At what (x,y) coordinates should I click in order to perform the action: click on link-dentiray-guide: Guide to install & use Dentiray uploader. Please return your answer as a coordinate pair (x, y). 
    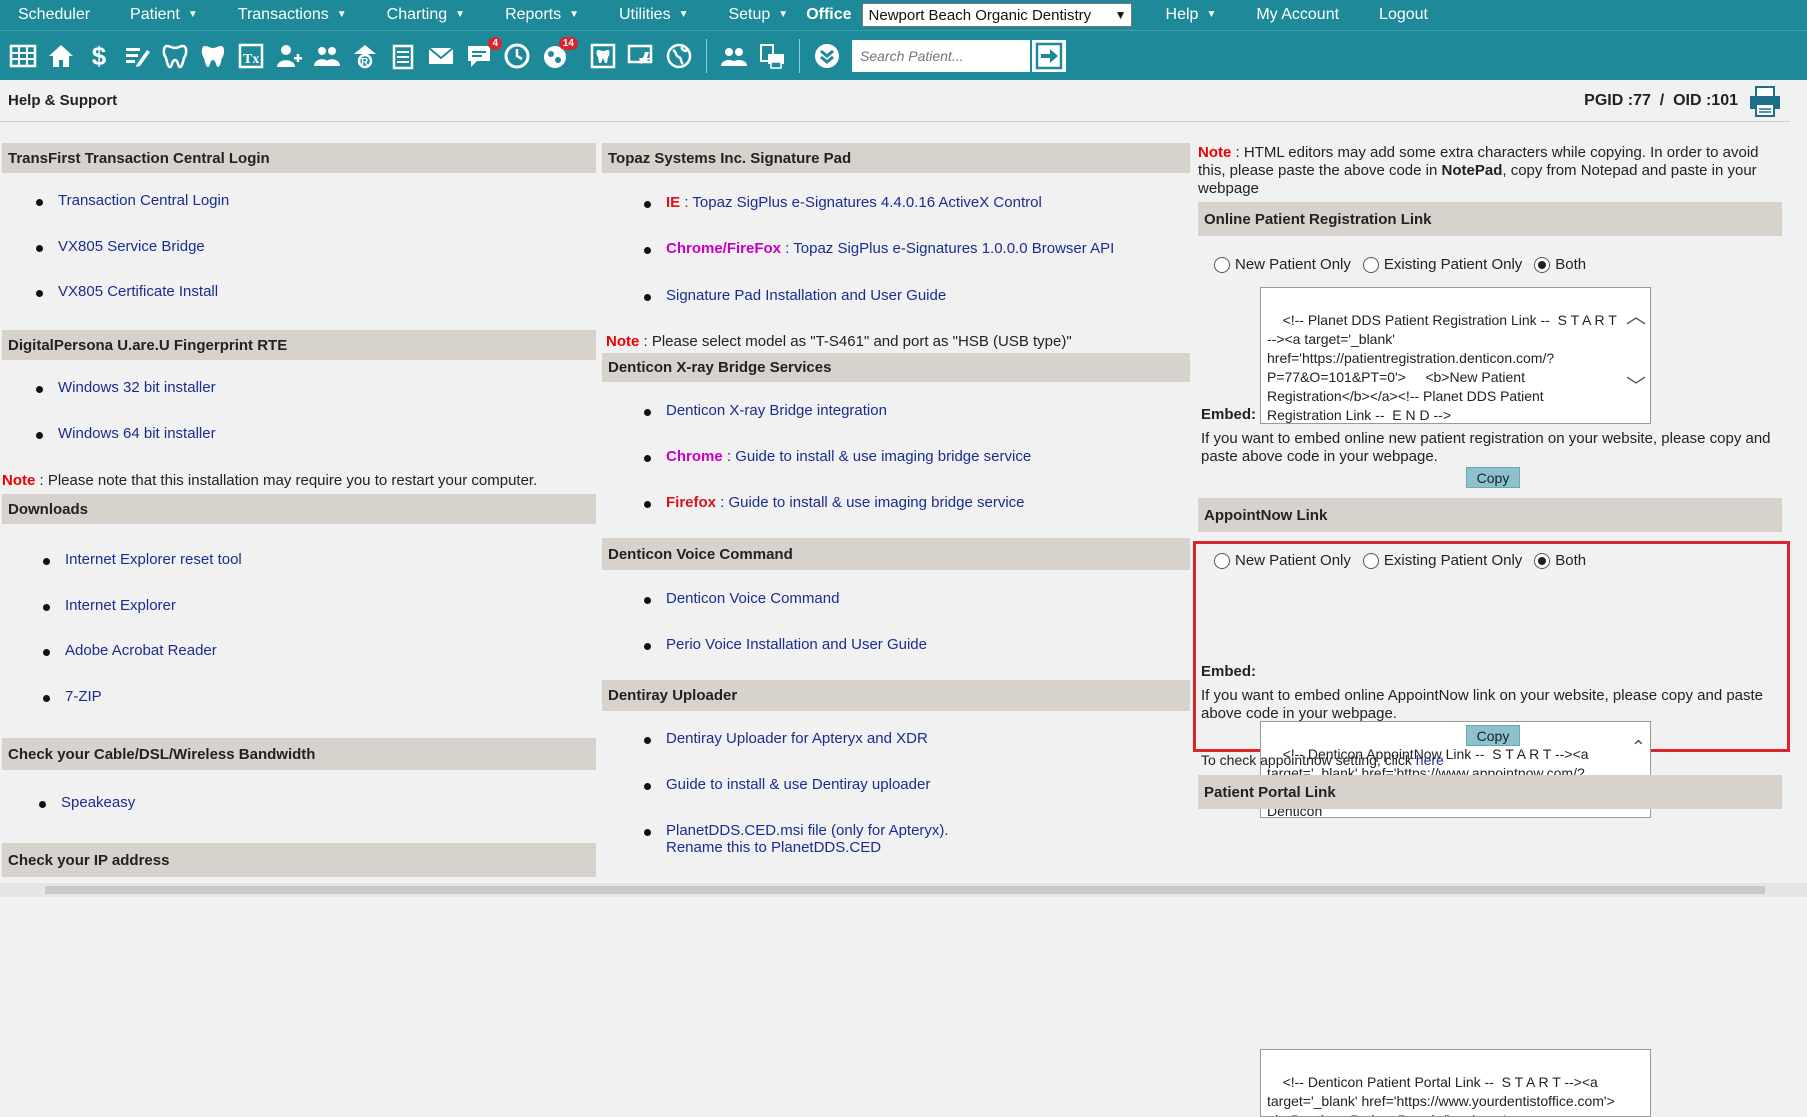
    Looking at the image, I should click on (796, 799).